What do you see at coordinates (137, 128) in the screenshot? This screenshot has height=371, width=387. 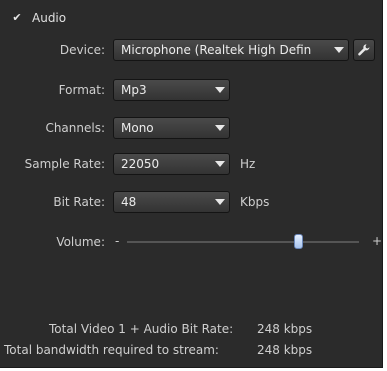 I see `channels-select-value: Mono` at bounding box center [137, 128].